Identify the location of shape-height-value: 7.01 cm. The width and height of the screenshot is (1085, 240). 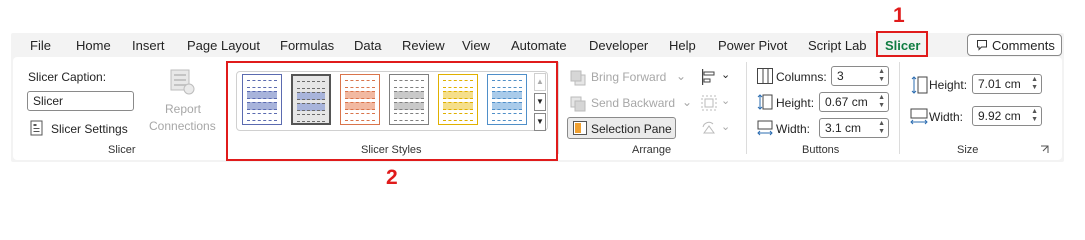
(999, 84).